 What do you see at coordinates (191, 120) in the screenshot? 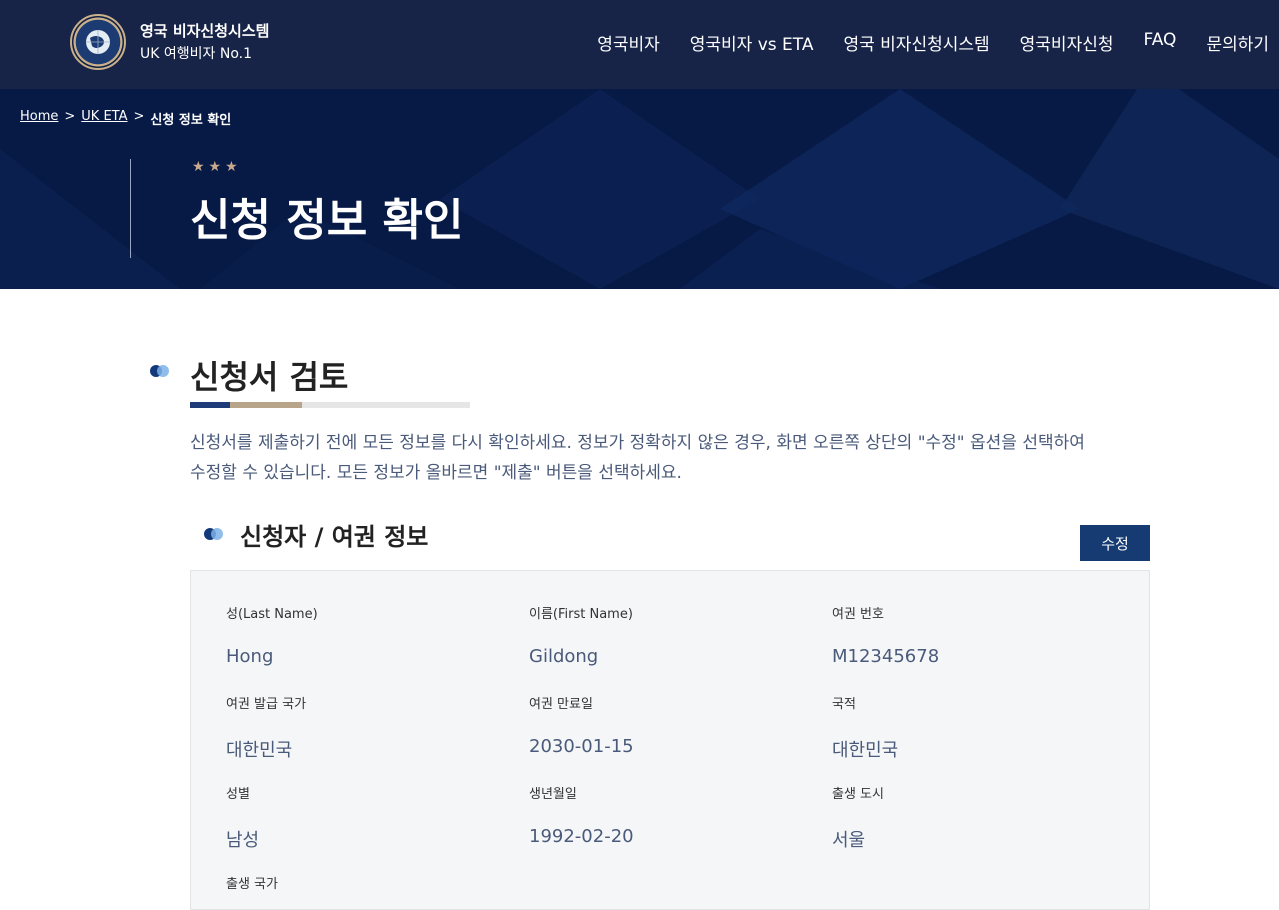
I see `breadcrumb-current: 신청 정보 확인` at bounding box center [191, 120].